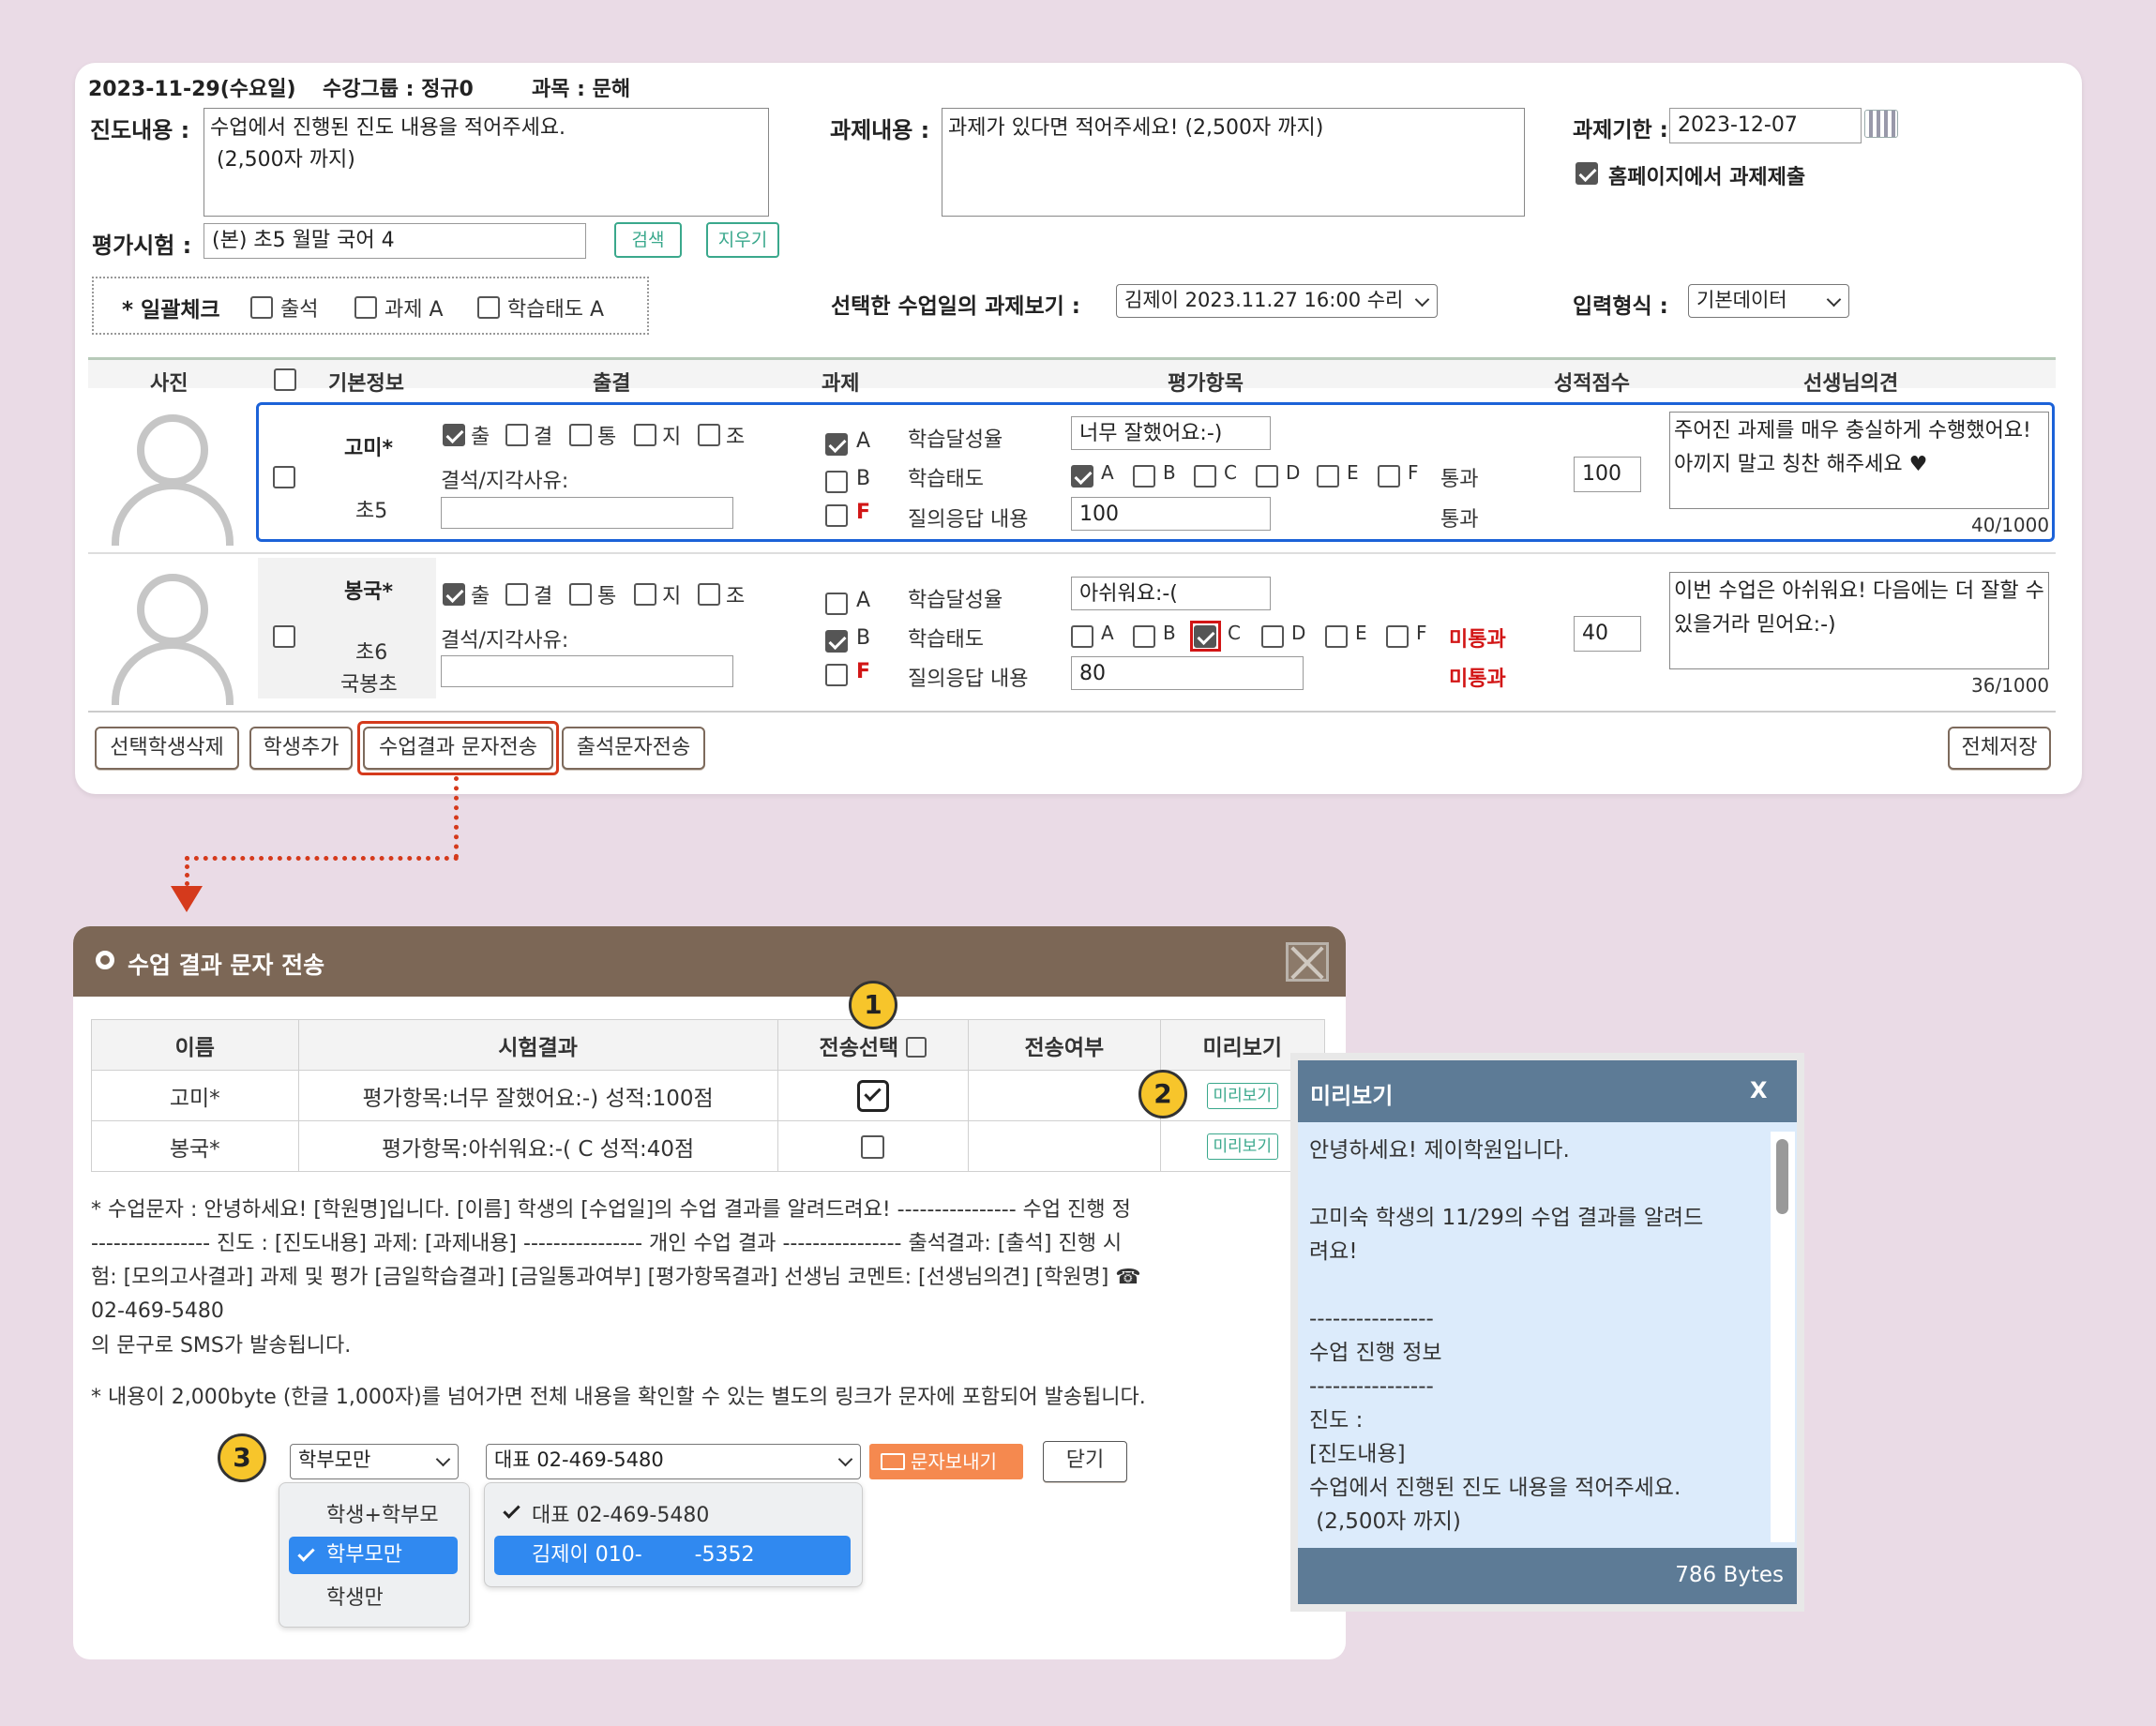 This screenshot has width=2156, height=1726. What do you see at coordinates (395, 241) in the screenshot?
I see `exam-input: (본) 초5 월말 국어 4` at bounding box center [395, 241].